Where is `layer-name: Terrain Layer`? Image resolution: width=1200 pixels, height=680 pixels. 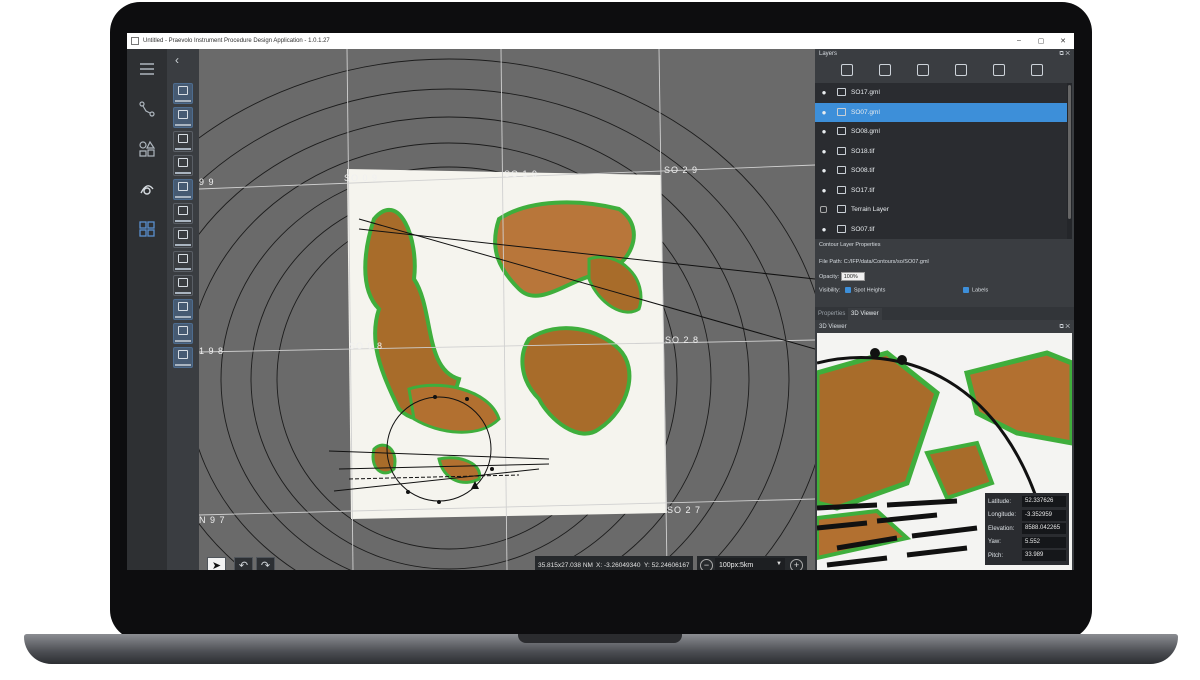
layer-name: Terrain Layer is located at coordinates (870, 209).